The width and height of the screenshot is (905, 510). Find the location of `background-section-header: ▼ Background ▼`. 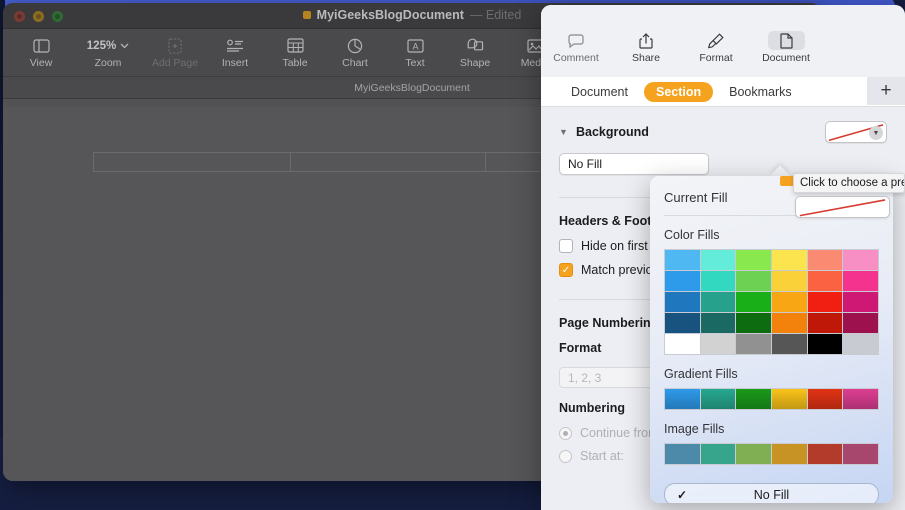

background-section-header: ▼ Background ▼ is located at coordinates (723, 132).